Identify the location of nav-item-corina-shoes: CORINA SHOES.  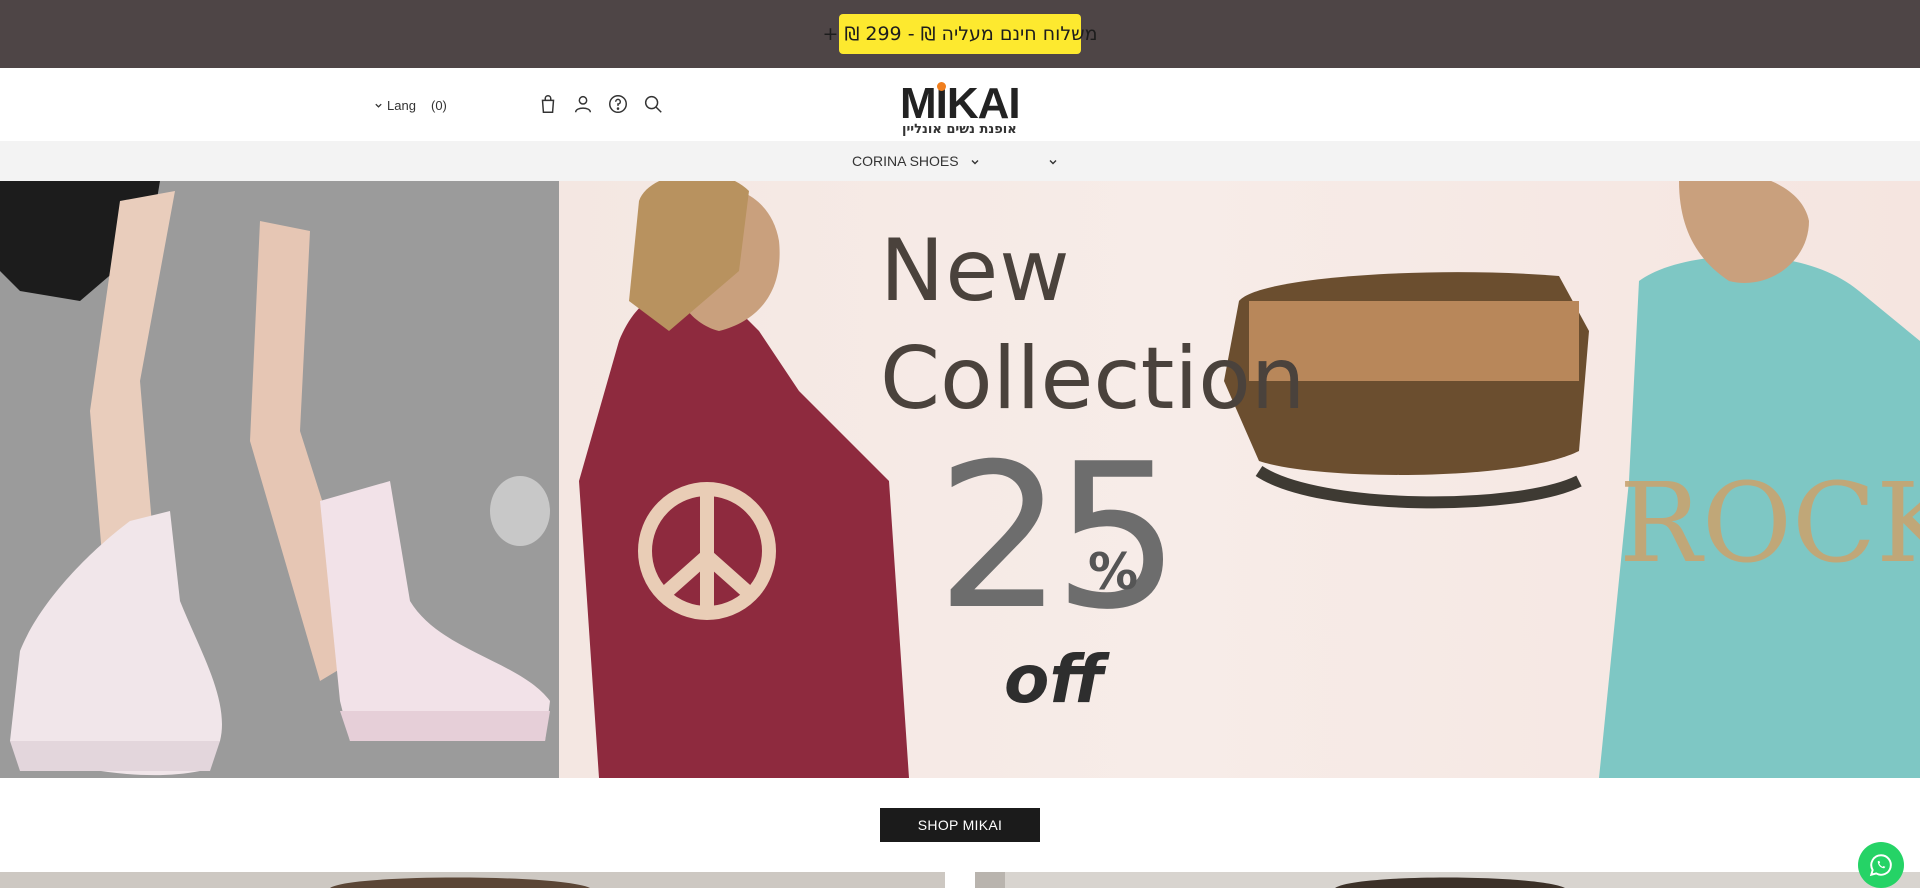
(905, 161).